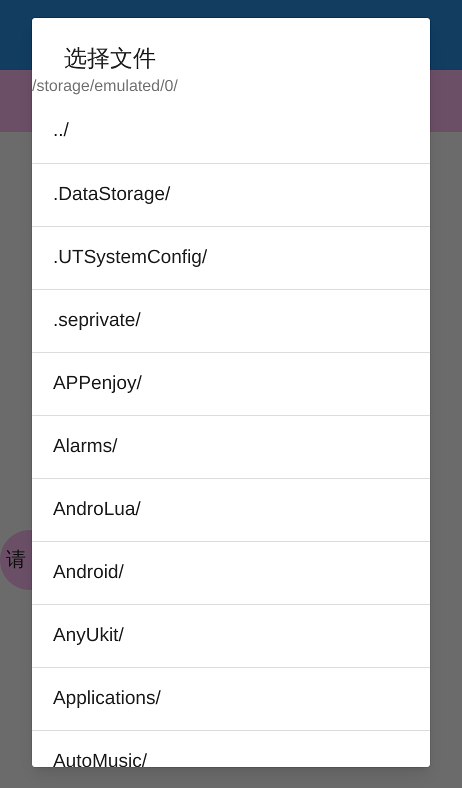  What do you see at coordinates (231, 698) in the screenshot?
I see `file-list-item: Applications/` at bounding box center [231, 698].